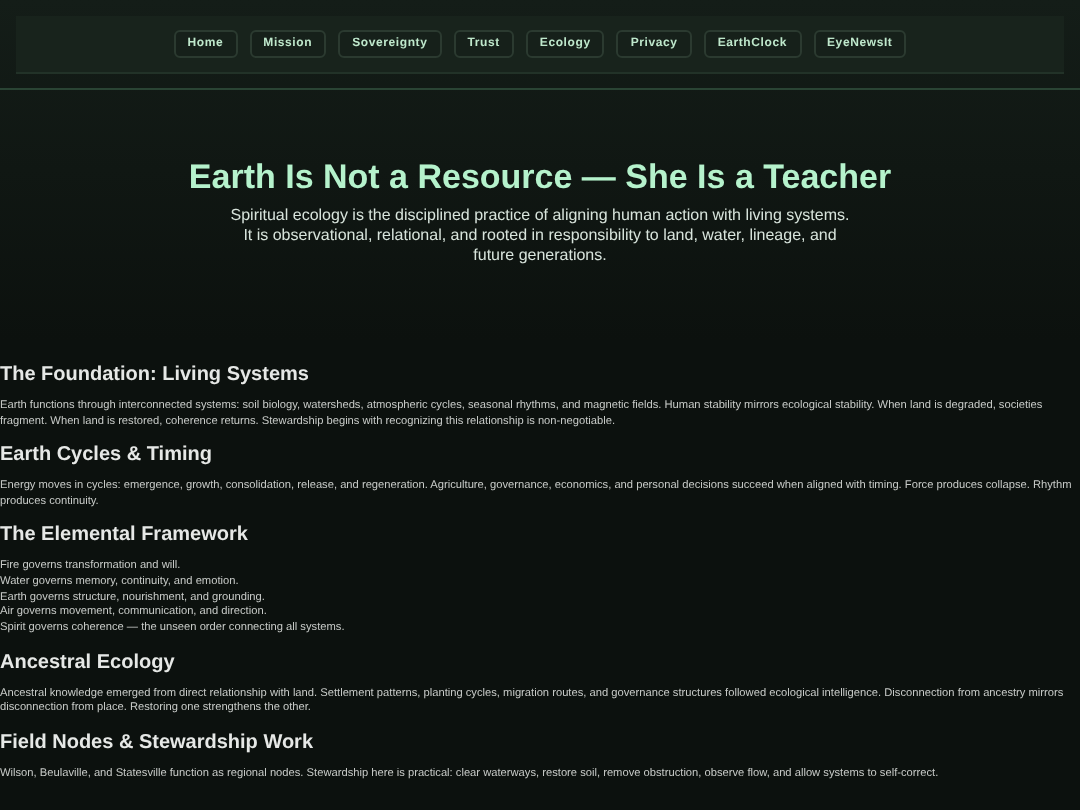 This screenshot has height=810, width=1080. What do you see at coordinates (88, 662) in the screenshot?
I see `section-heading: Ancestral Ecology` at bounding box center [88, 662].